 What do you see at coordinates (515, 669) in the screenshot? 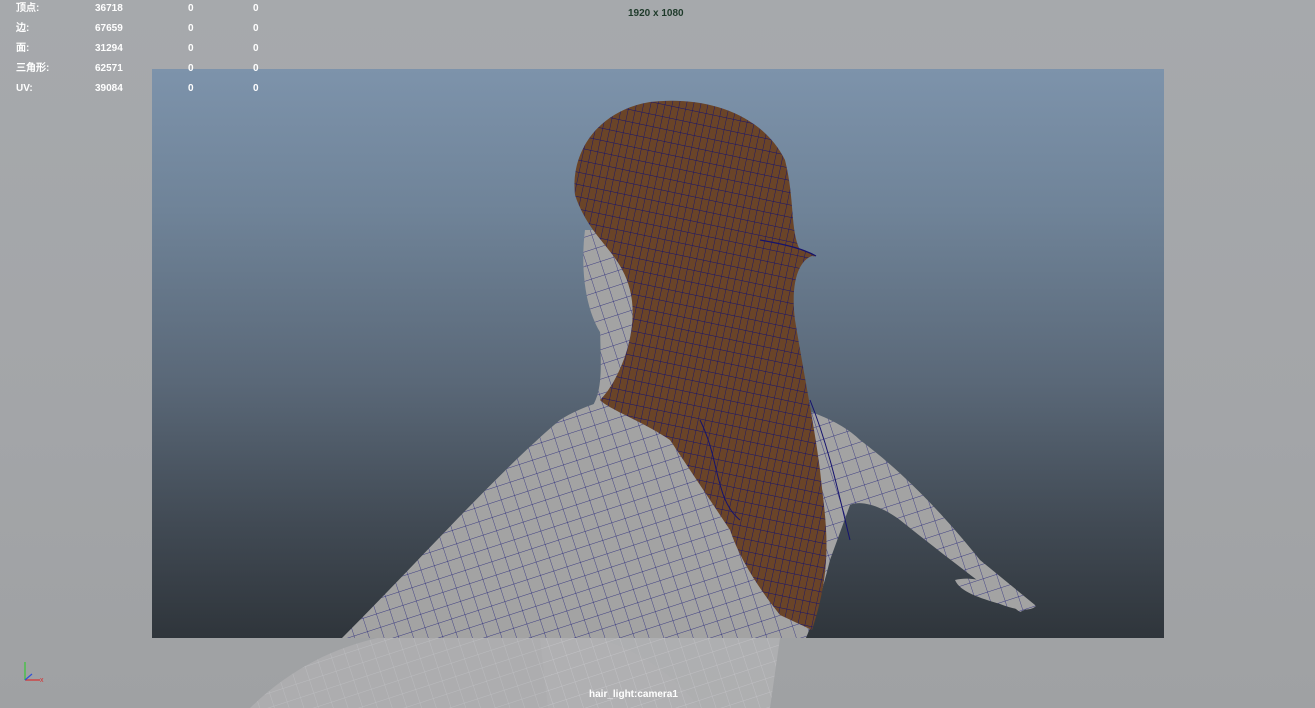
I see `body-outside-gate` at bounding box center [515, 669].